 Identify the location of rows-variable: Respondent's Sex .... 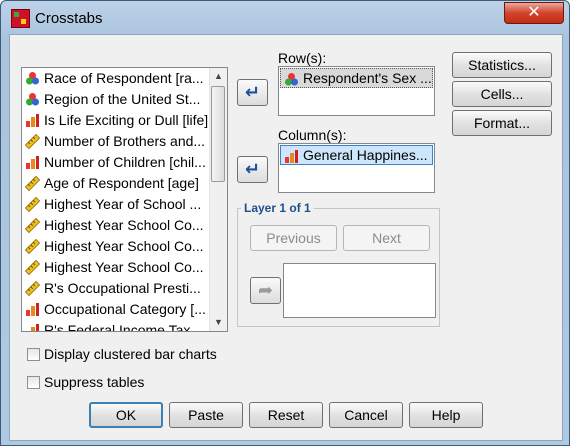
(356, 78).